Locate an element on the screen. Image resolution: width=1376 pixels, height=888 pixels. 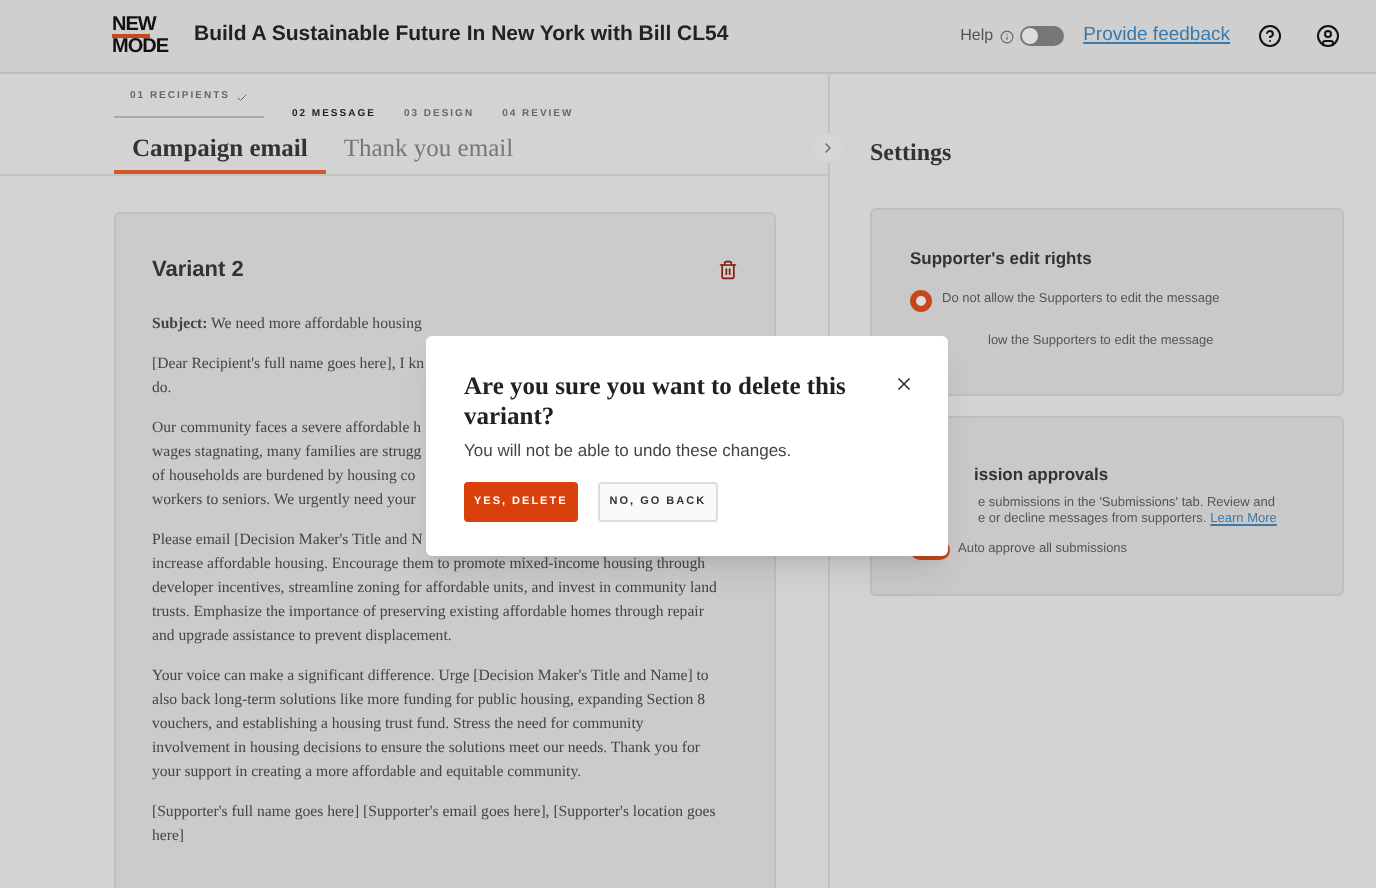
section-title: ission approvals is located at coordinates (1041, 475).